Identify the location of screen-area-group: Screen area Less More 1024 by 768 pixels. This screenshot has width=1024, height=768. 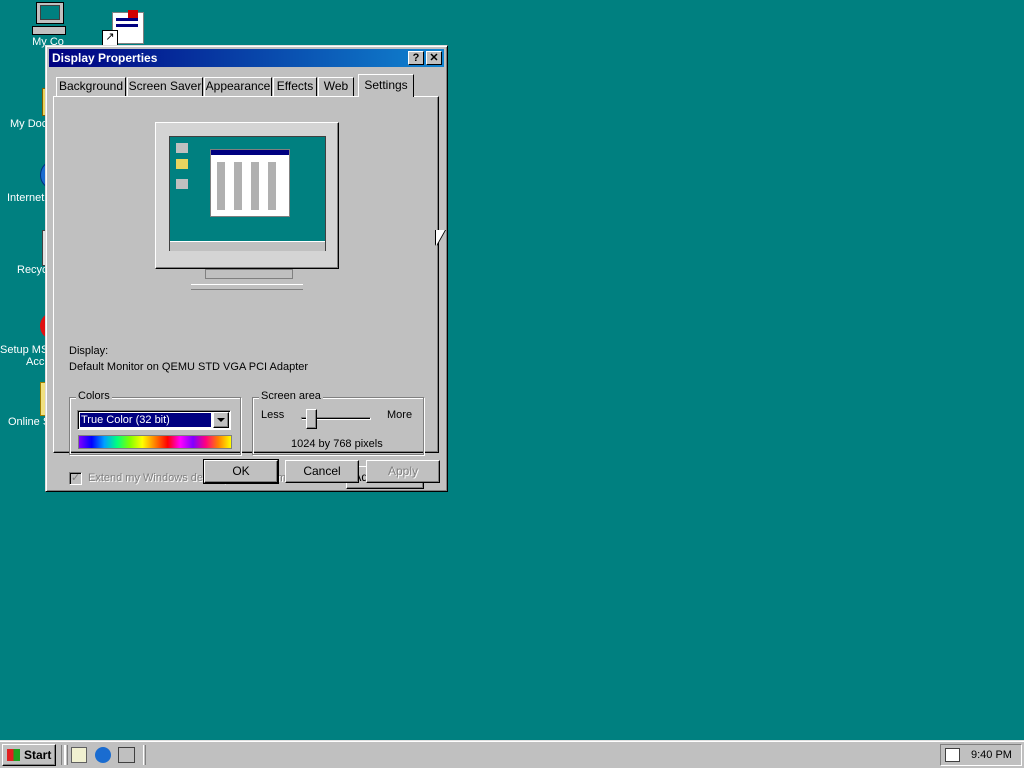
(338, 422).